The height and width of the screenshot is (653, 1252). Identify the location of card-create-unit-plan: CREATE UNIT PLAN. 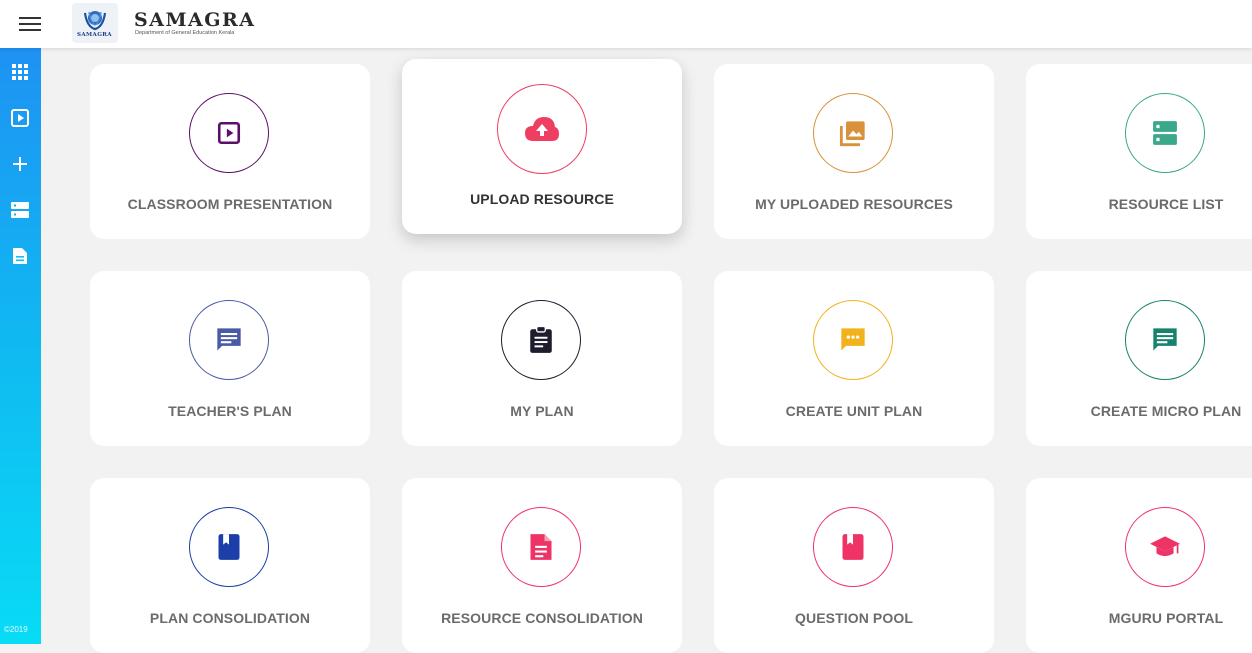
(854, 358).